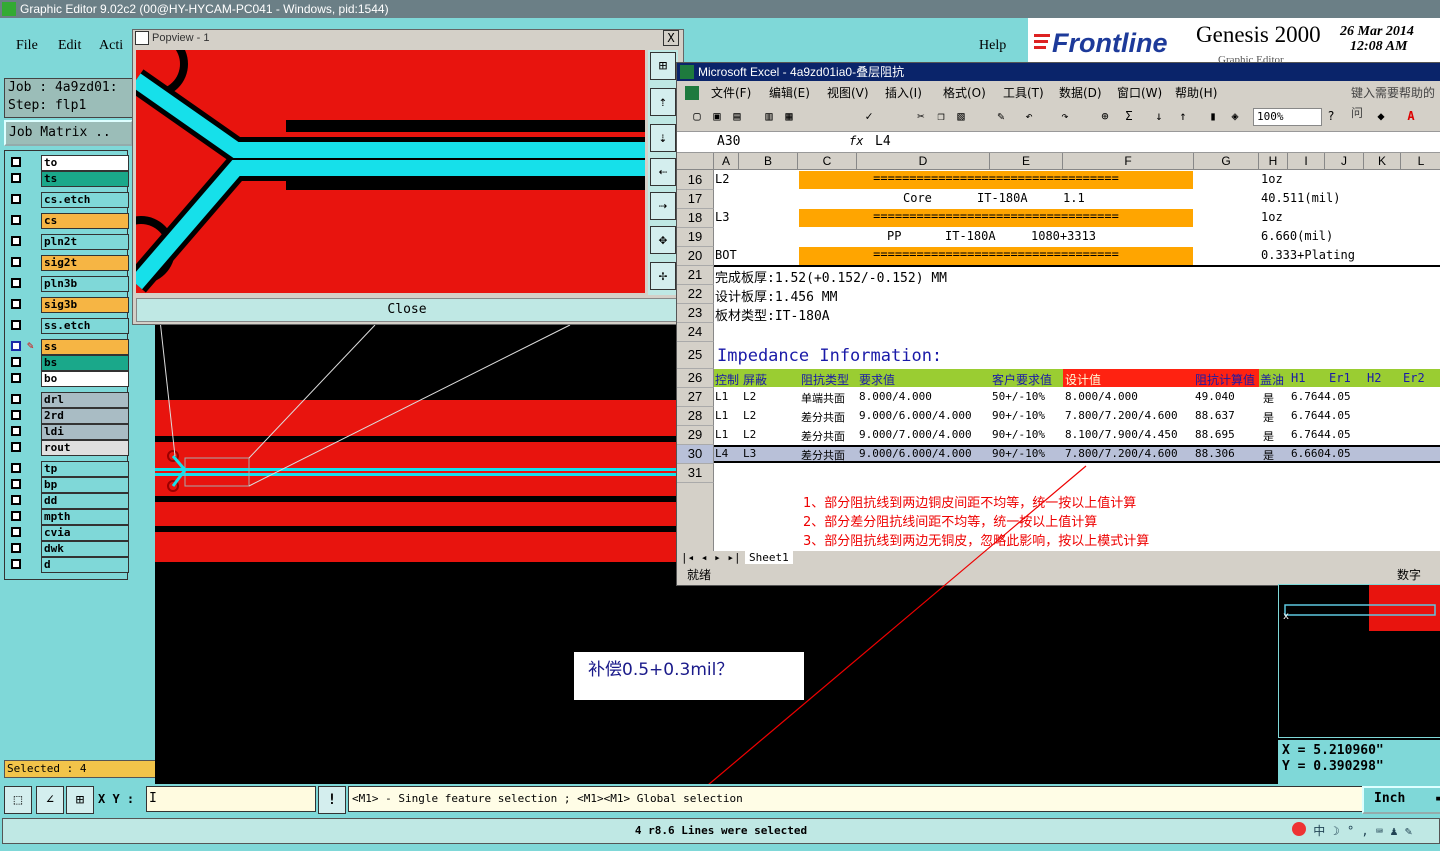  What do you see at coordinates (116, 799) in the screenshot?
I see `xy-label: X Y :` at bounding box center [116, 799].